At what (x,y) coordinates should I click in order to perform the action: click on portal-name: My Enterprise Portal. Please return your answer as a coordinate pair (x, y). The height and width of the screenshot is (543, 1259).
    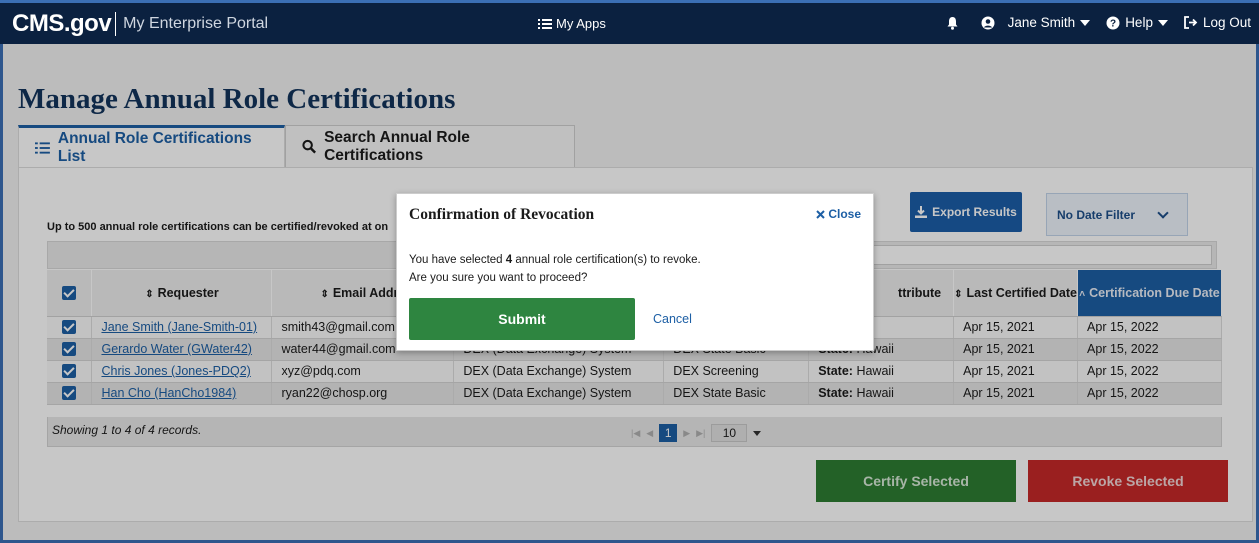
    Looking at the image, I should click on (196, 23).